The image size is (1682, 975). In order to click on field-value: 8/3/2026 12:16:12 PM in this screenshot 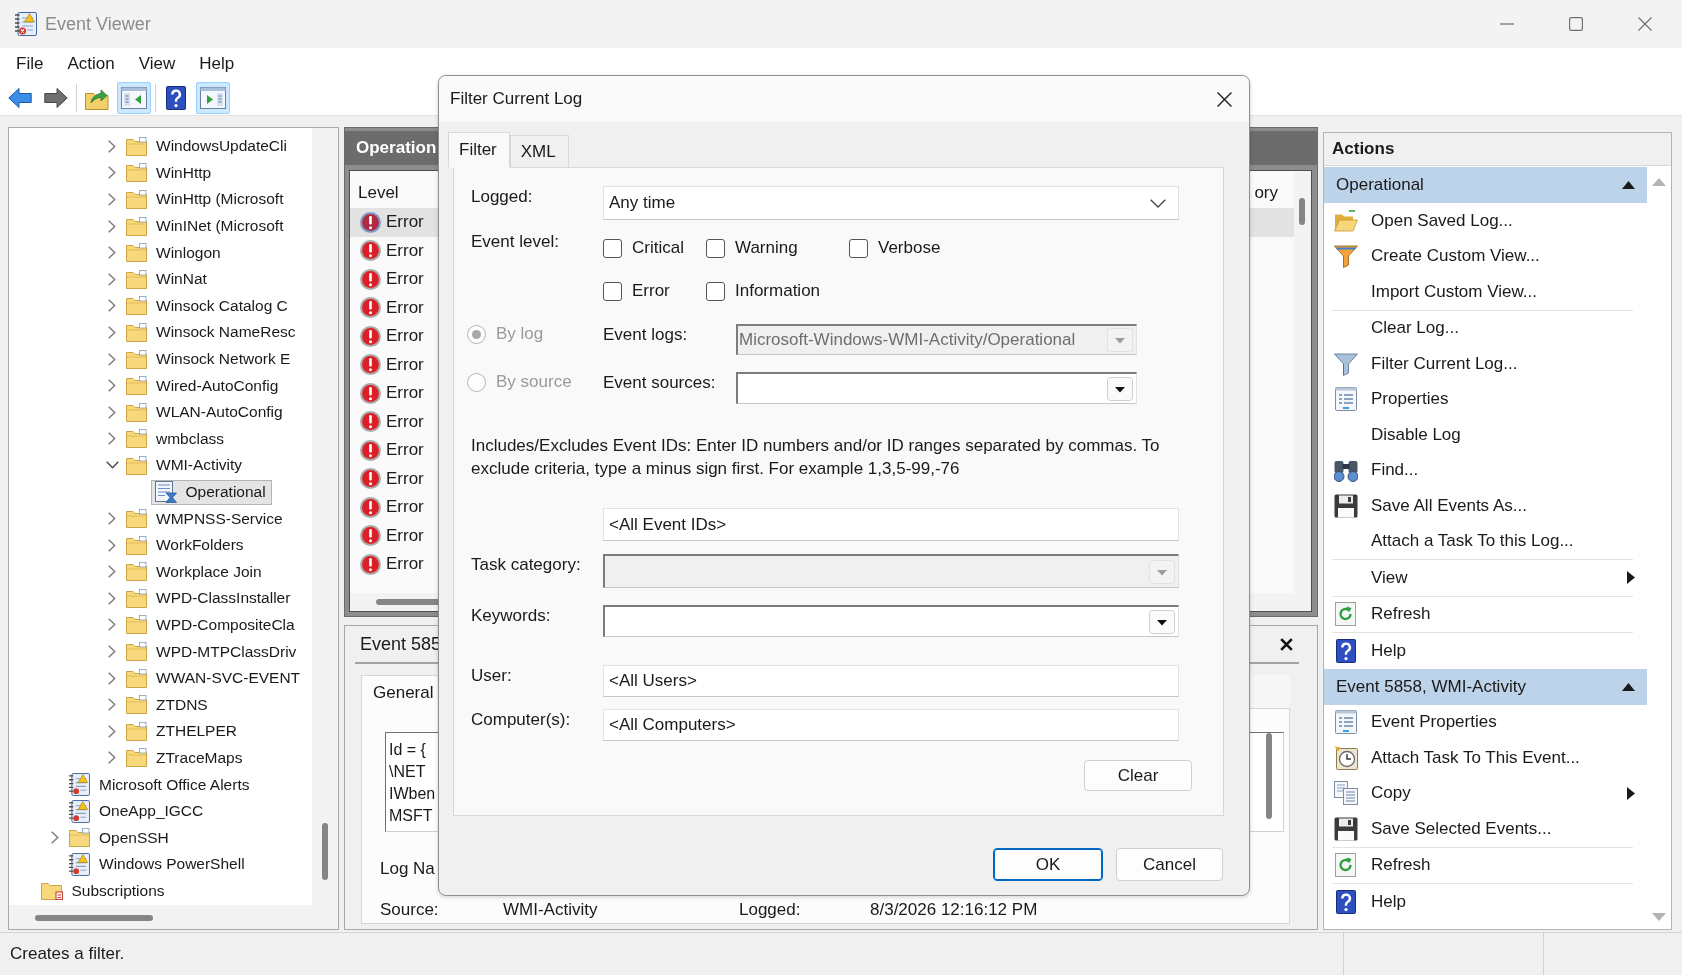, I will do `click(954, 910)`.